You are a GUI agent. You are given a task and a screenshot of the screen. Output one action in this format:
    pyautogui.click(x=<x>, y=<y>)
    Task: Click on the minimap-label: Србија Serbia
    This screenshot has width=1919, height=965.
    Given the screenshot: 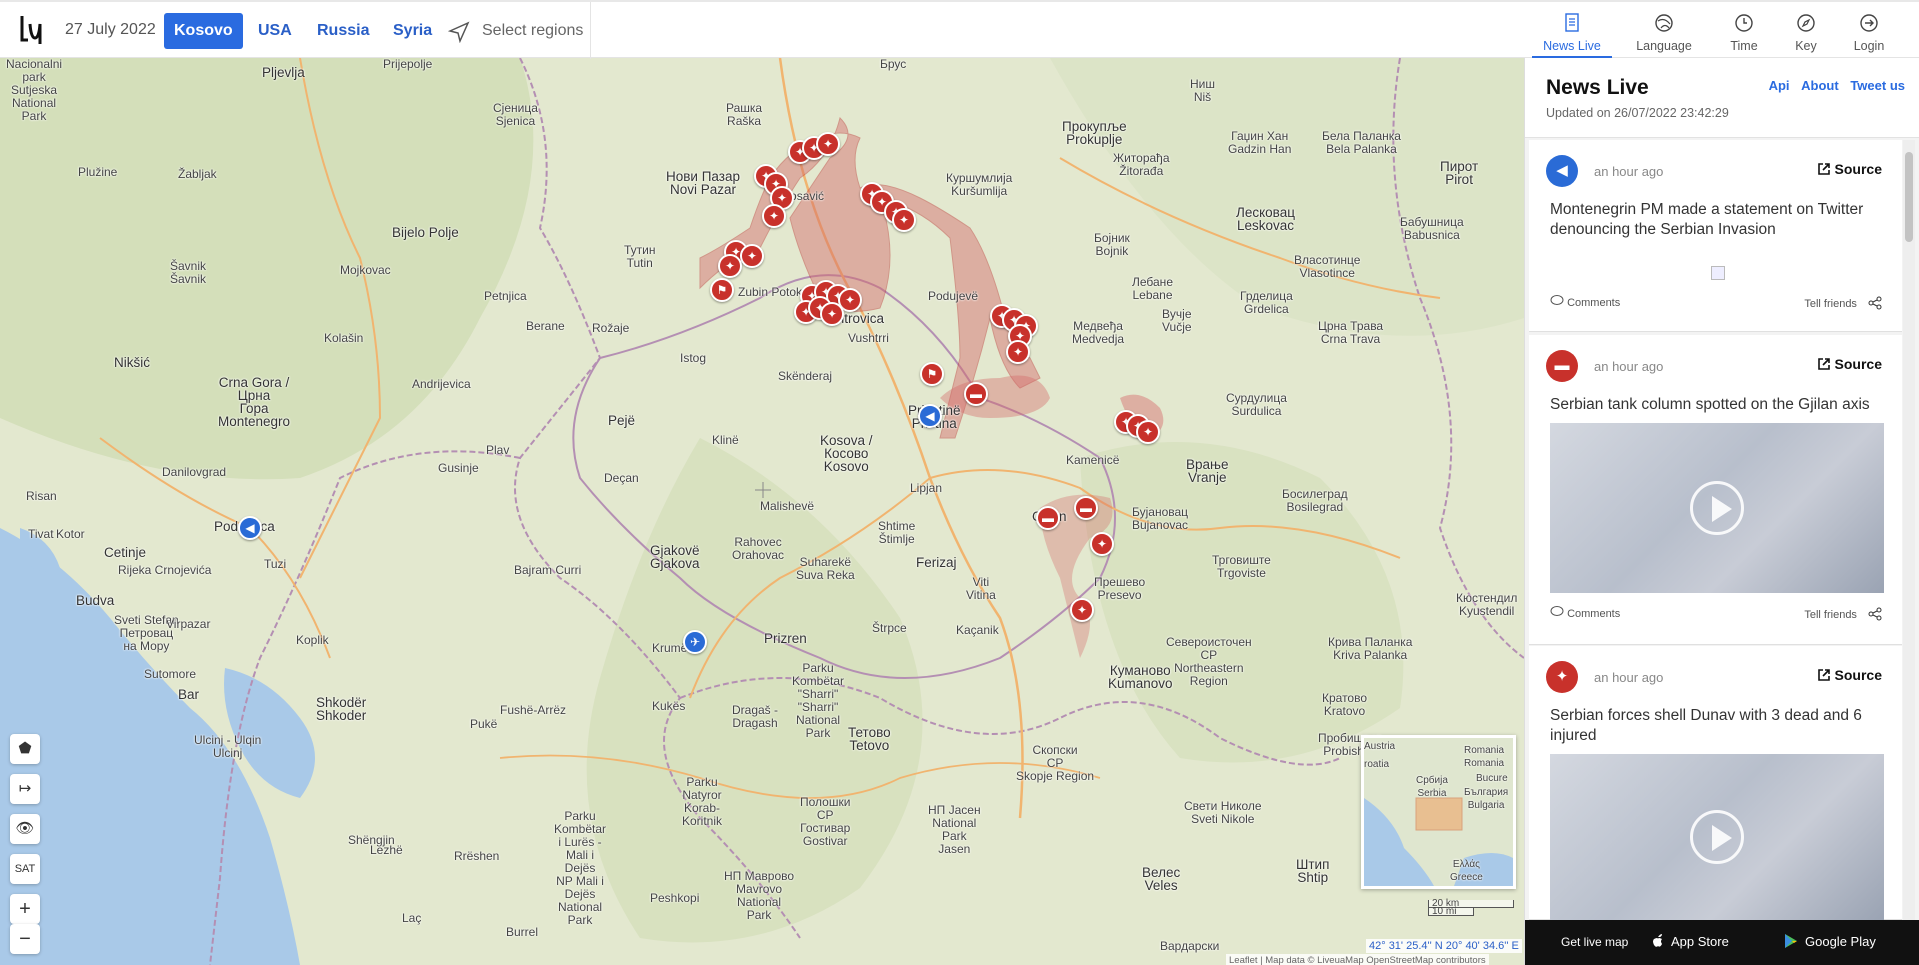 What is the action you would take?
    pyautogui.click(x=1432, y=787)
    